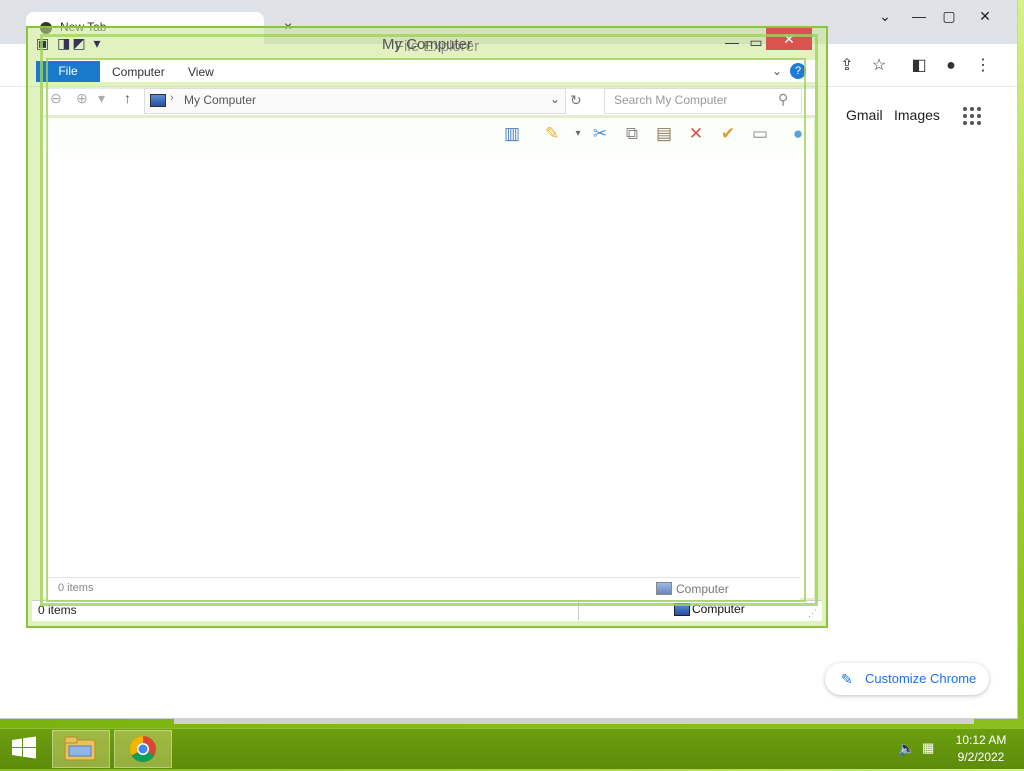  Describe the element at coordinates (919, 16) in the screenshot. I see `minimize-button: —` at that location.